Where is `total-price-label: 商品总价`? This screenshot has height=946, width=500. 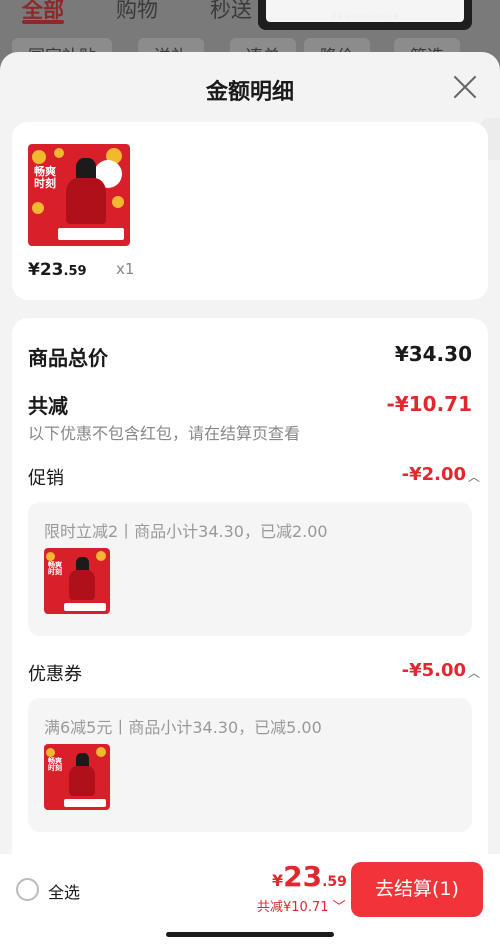
total-price-label: 商品总价 is located at coordinates (68, 358).